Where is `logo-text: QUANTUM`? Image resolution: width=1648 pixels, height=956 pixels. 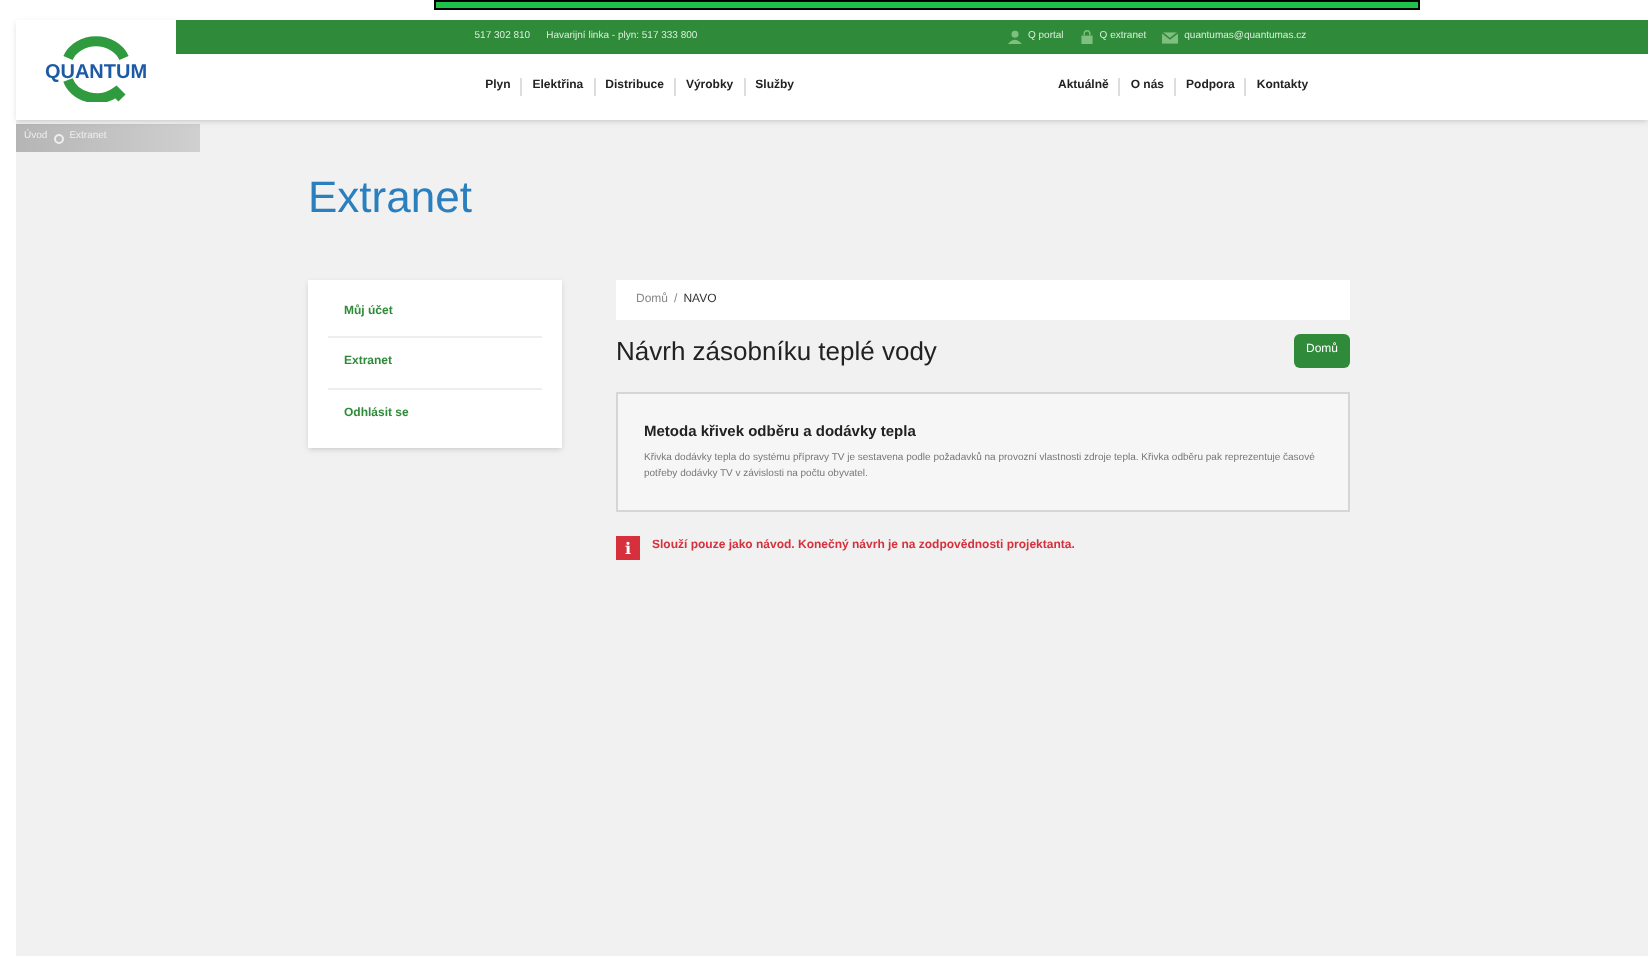 logo-text: QUANTUM is located at coordinates (96, 73).